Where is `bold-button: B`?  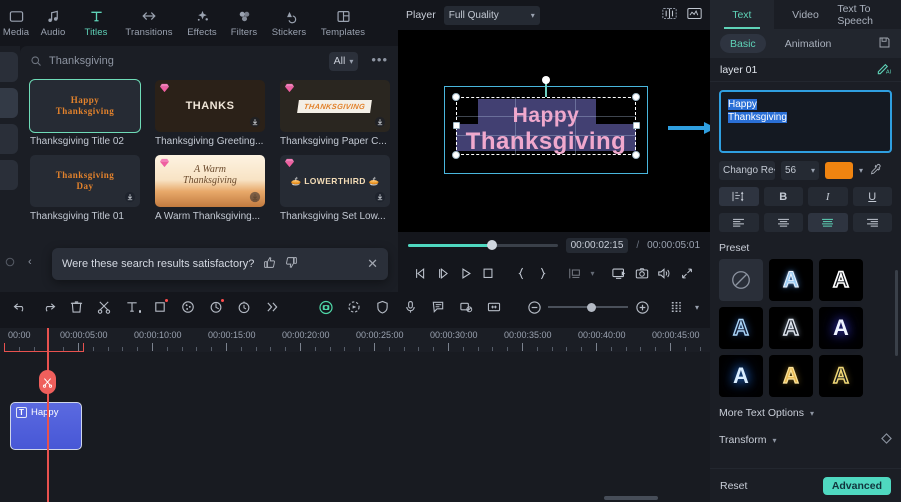 bold-button: B is located at coordinates (783, 196).